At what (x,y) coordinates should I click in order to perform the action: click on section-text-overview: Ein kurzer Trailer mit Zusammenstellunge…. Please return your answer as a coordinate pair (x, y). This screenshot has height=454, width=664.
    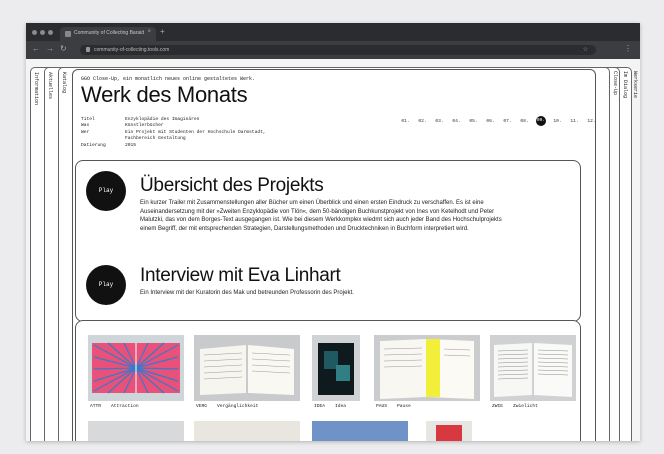
    Looking at the image, I should click on (321, 216).